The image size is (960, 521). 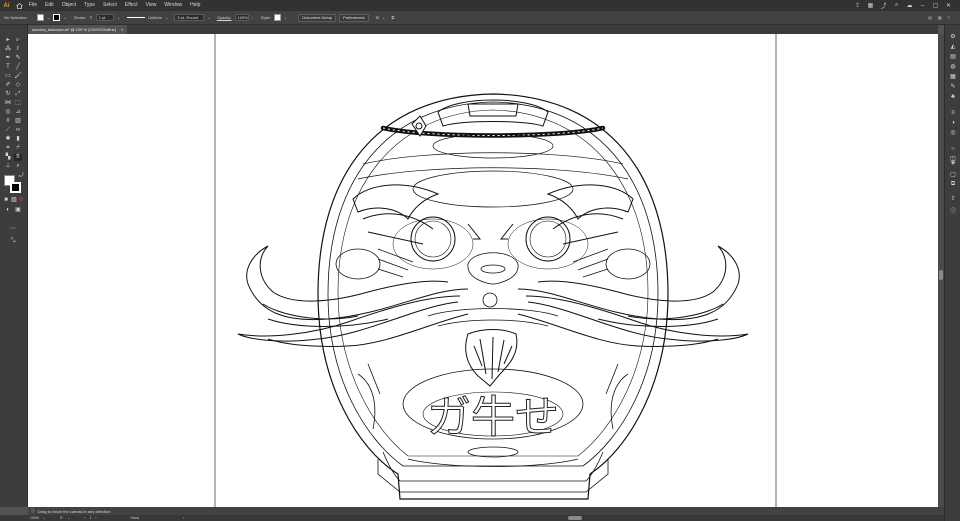 I want to click on menu-window: Window, so click(x=173, y=5).